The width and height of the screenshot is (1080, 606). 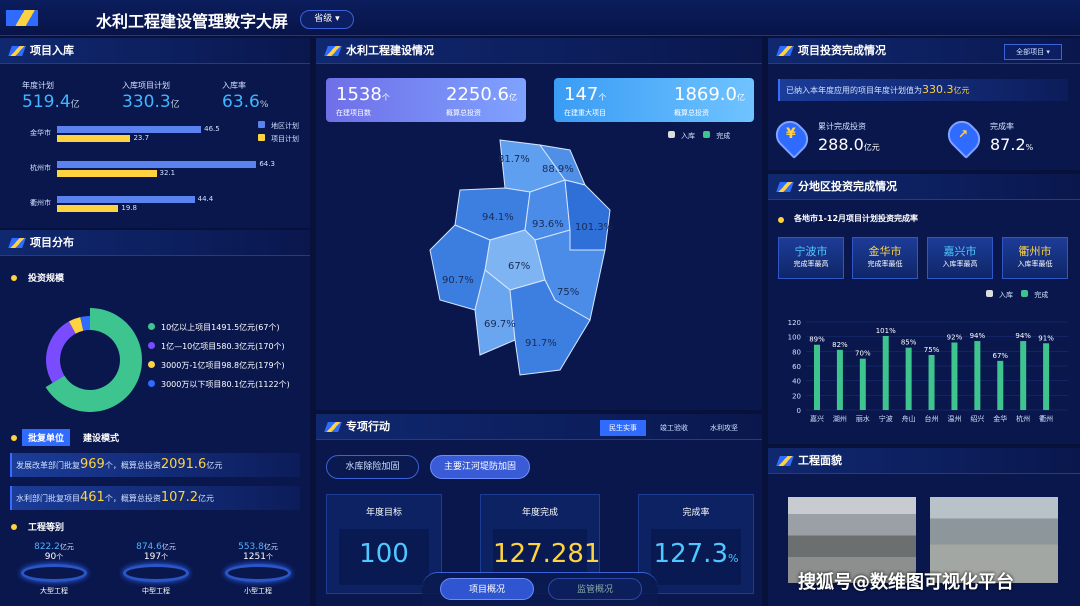 I want to click on map-label: 90.7%, so click(x=458, y=280).